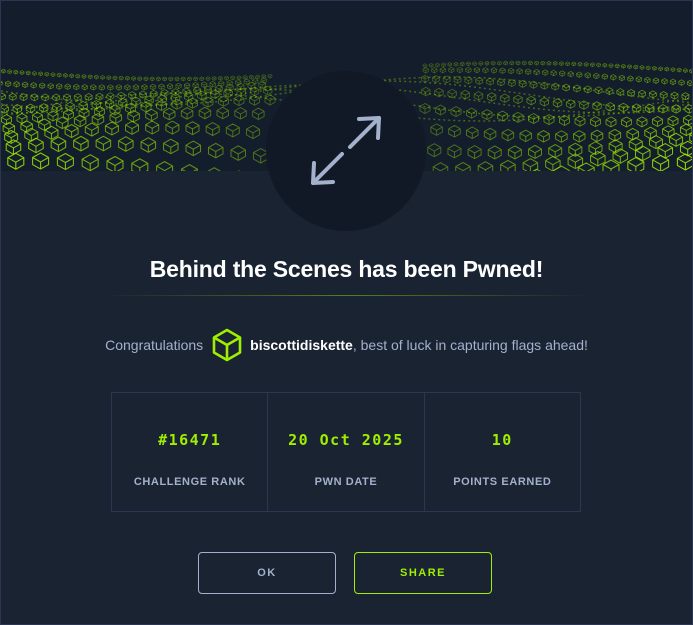  What do you see at coordinates (301, 345) in the screenshot?
I see `username: biscottidiskette` at bounding box center [301, 345].